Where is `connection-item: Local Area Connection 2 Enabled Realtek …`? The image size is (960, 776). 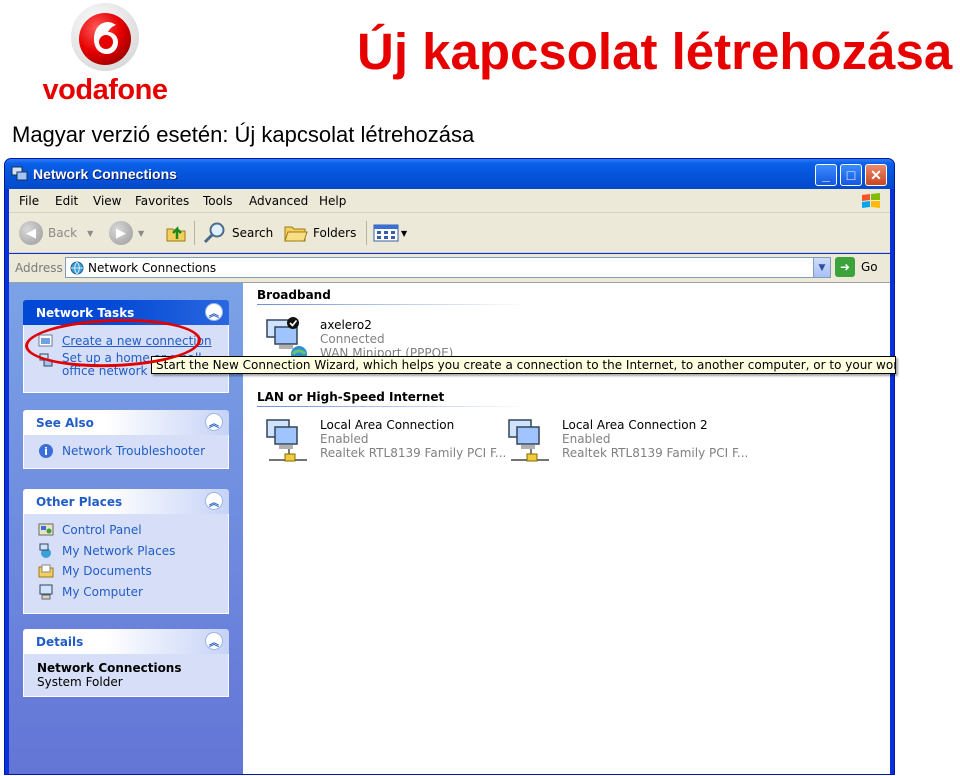 connection-item: Local Area Connection 2 Enabled Realtek … is located at coordinates (626, 441).